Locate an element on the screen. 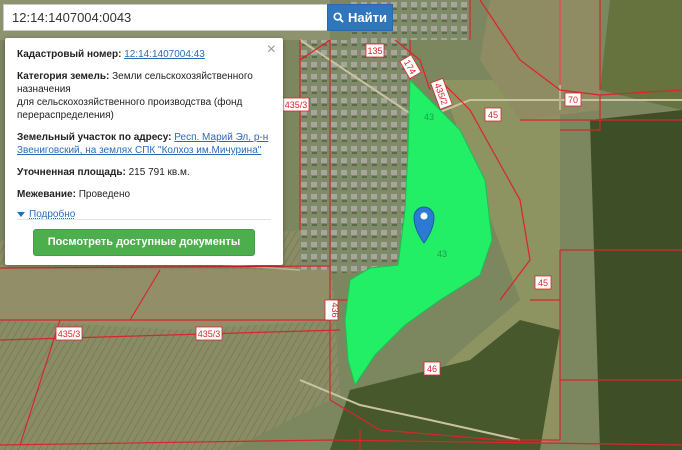 The height and width of the screenshot is (450, 682). plot-label-43-b: 43 is located at coordinates (442, 254).